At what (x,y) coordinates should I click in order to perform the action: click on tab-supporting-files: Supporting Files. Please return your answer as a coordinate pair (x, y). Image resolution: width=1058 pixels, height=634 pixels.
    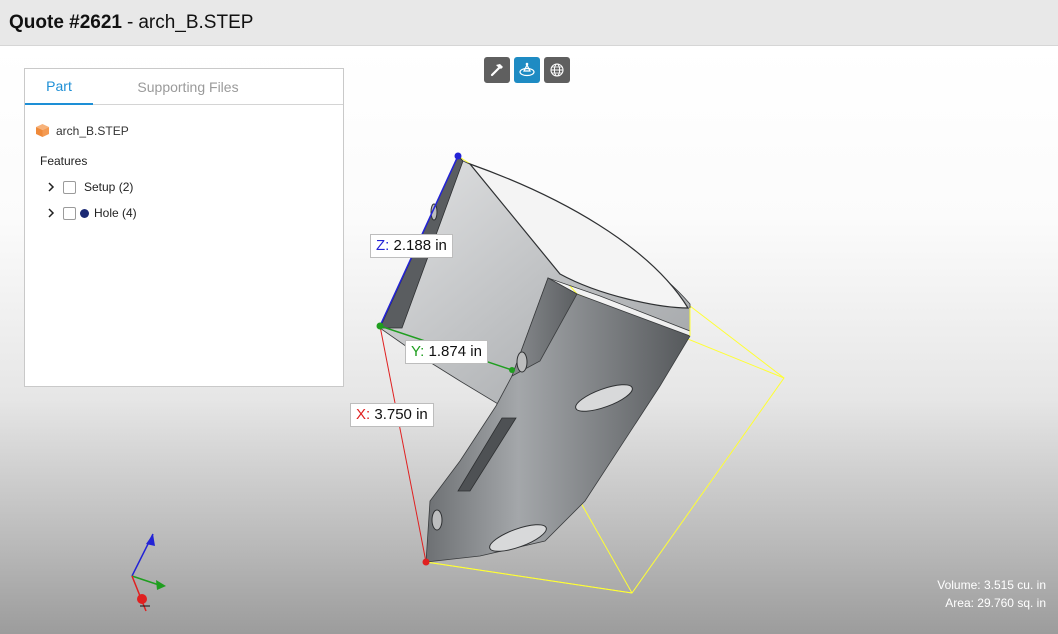
    Looking at the image, I should click on (188, 87).